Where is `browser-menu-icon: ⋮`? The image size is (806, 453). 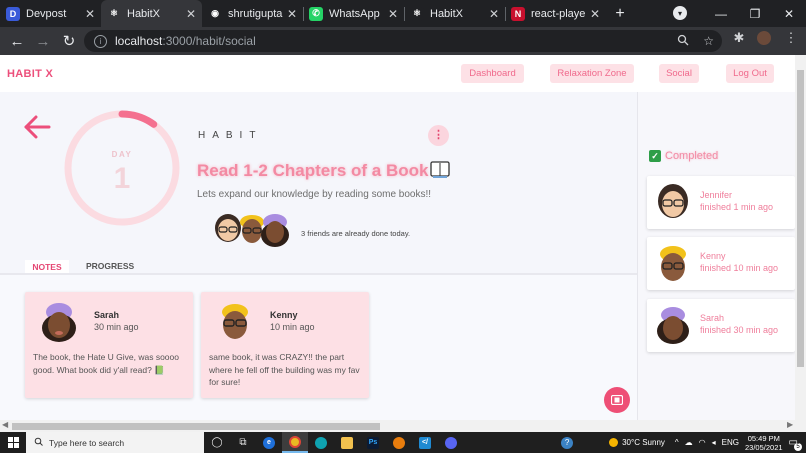 browser-menu-icon: ⋮ is located at coordinates (791, 37).